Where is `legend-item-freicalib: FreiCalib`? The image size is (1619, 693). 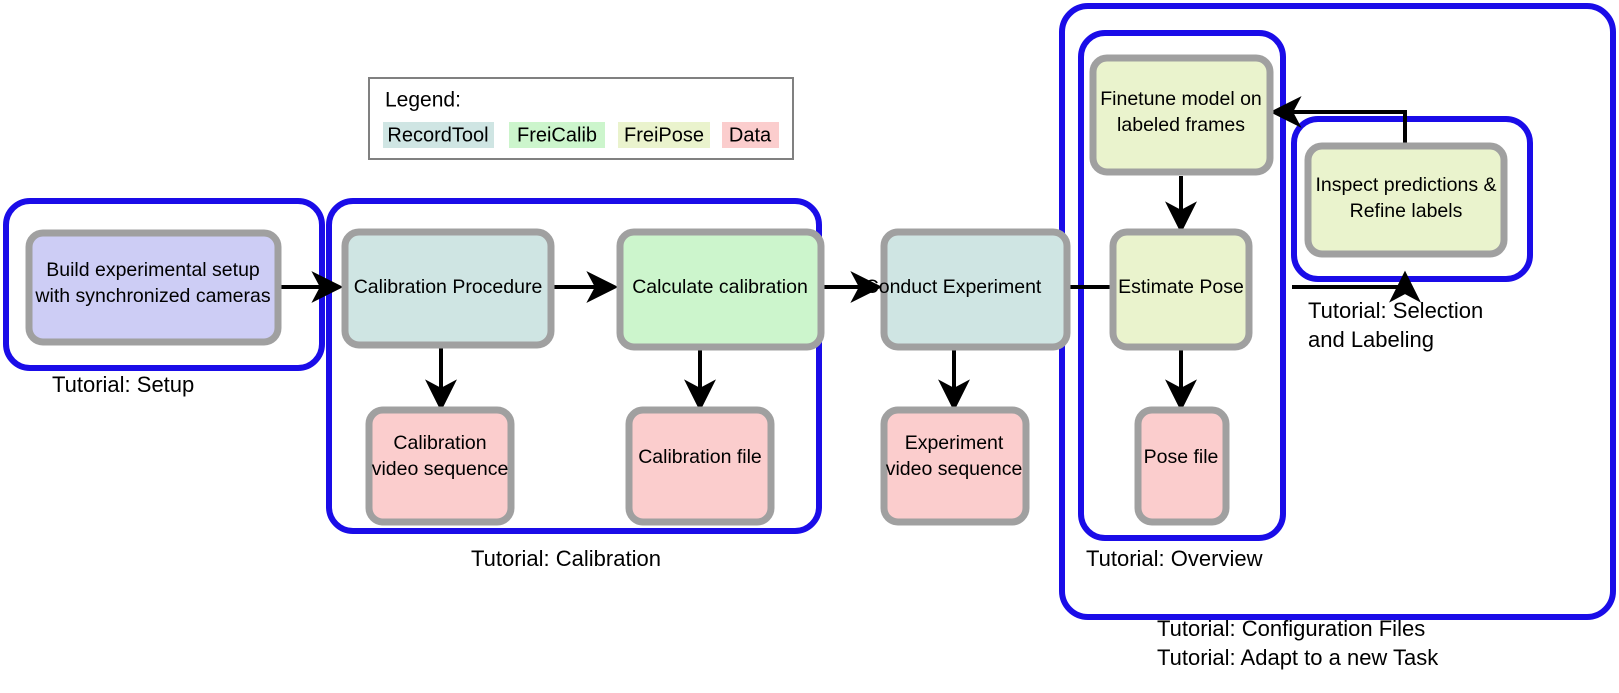
legend-item-freicalib: FreiCalib is located at coordinates (557, 135).